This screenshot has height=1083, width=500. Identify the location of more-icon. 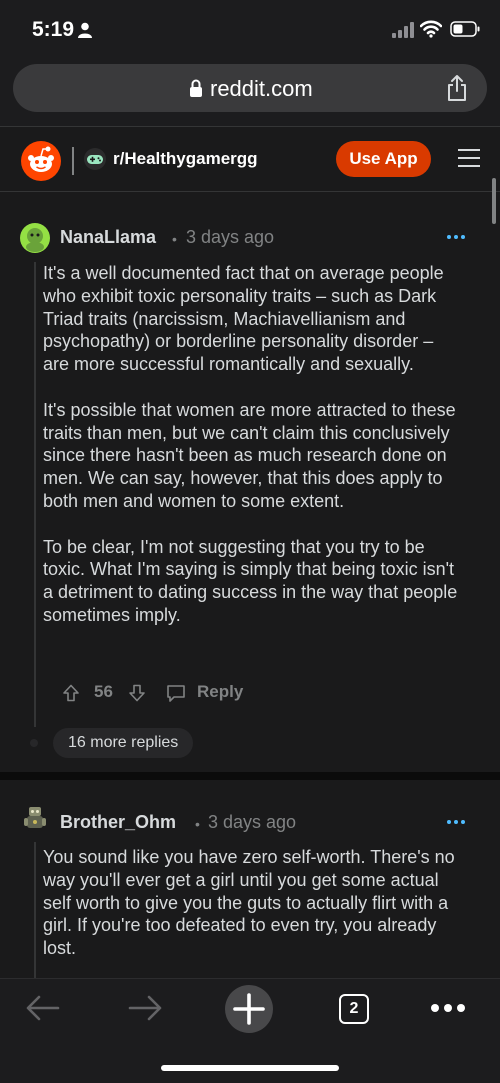
(448, 1008).